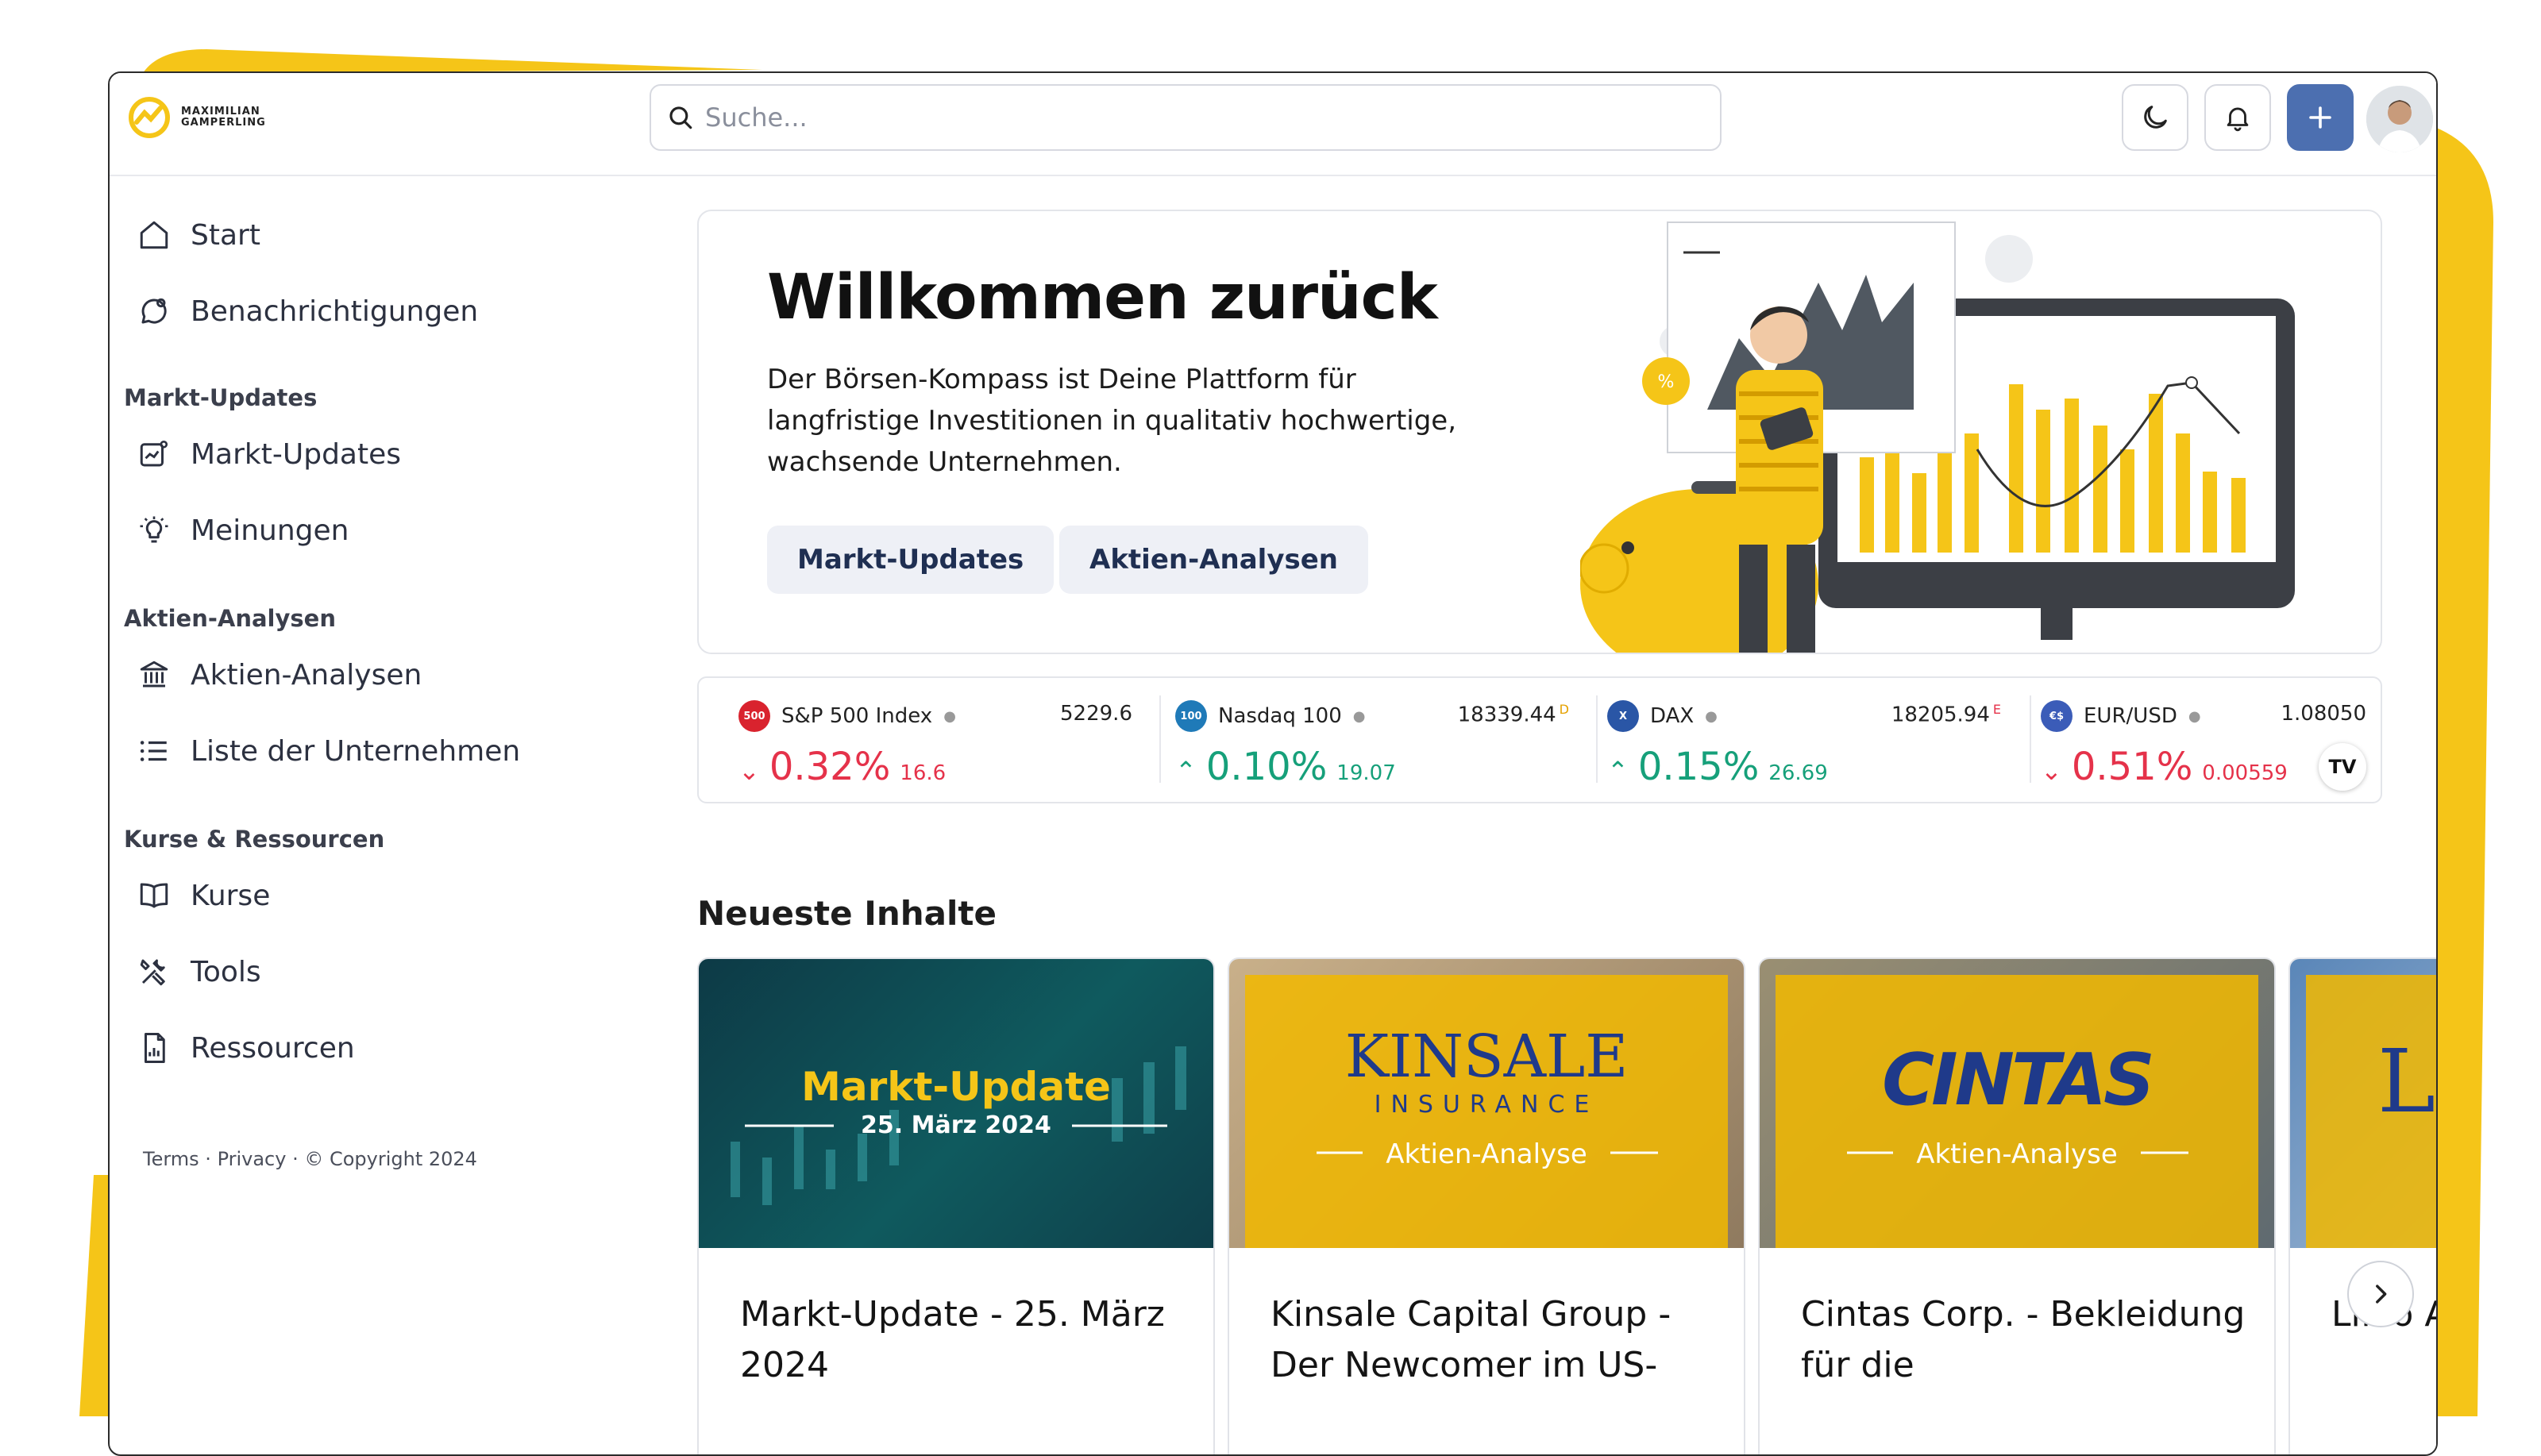 The width and height of the screenshot is (2541, 1456). I want to click on sidebar-item-label: Meinungen, so click(270, 530).